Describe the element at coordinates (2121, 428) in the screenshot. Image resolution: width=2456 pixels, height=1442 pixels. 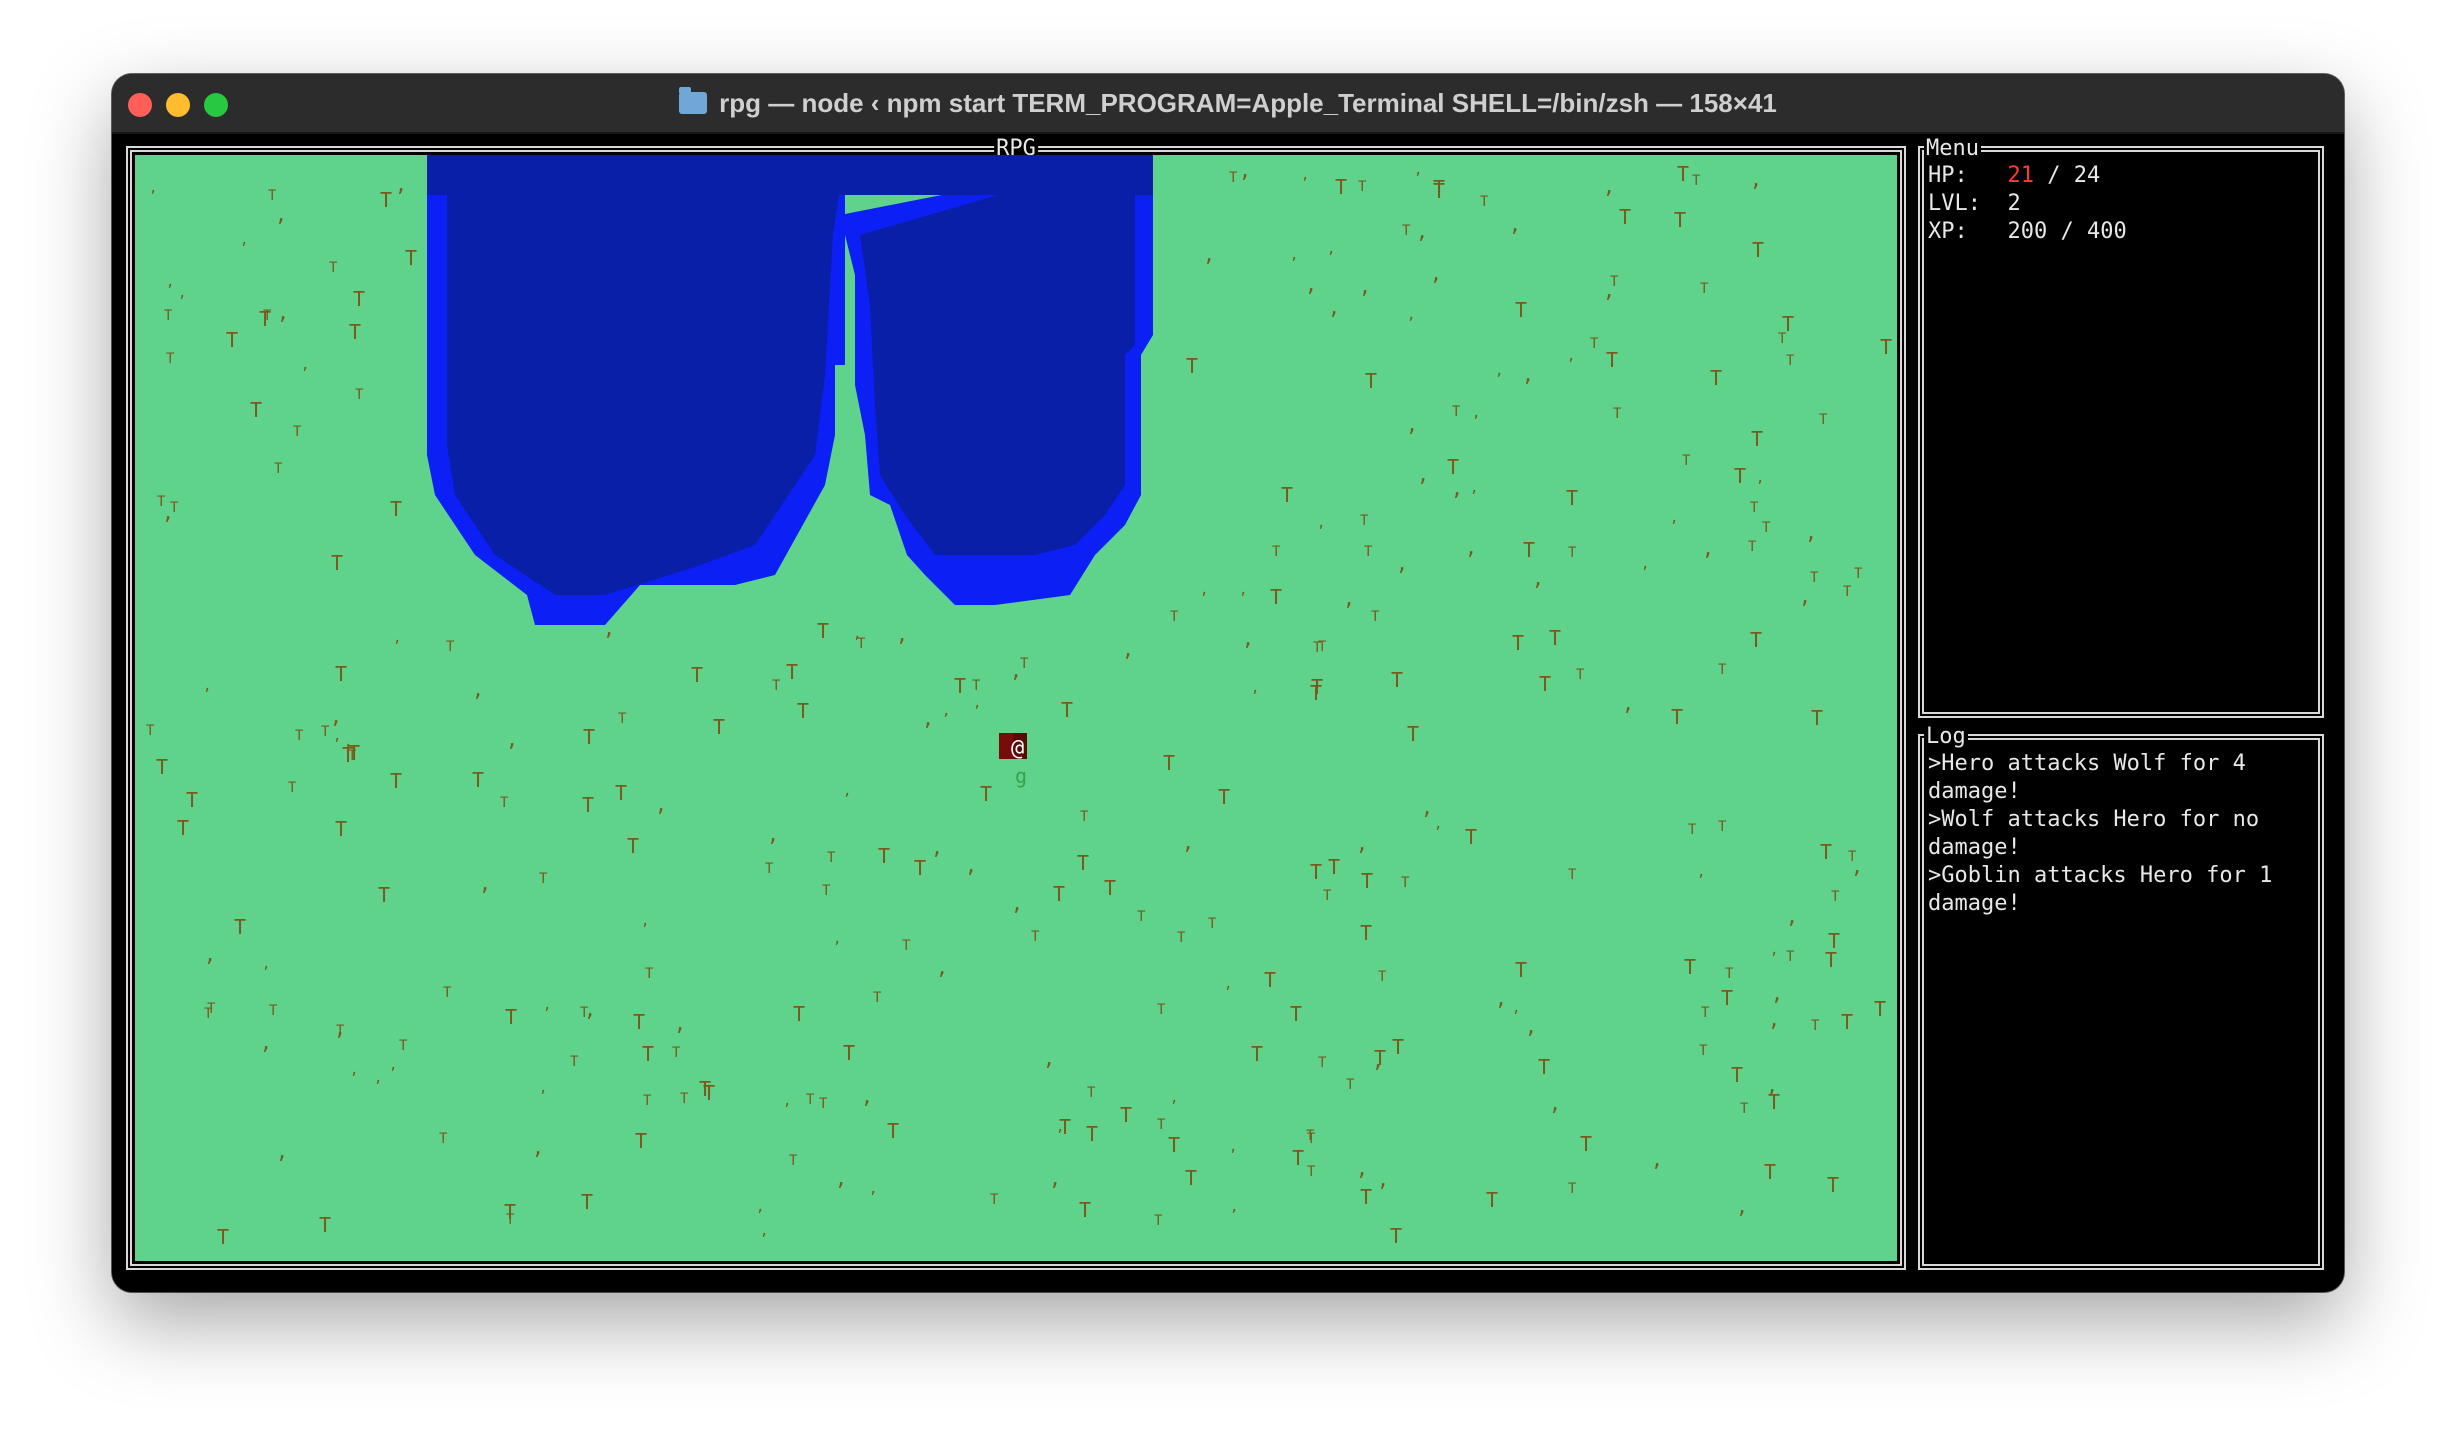
I see `menu-panel: Menu HP: 21 / 24 LVL: 2 XP: 200 / 400` at that location.